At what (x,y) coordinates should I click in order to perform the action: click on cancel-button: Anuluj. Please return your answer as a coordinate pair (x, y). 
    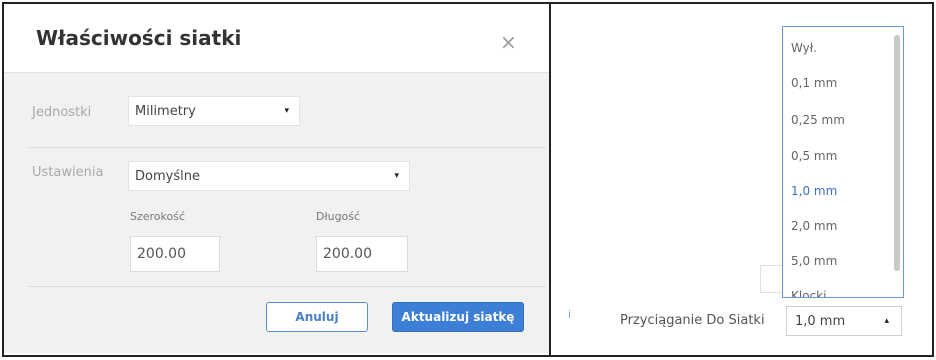
    Looking at the image, I should click on (317, 317).